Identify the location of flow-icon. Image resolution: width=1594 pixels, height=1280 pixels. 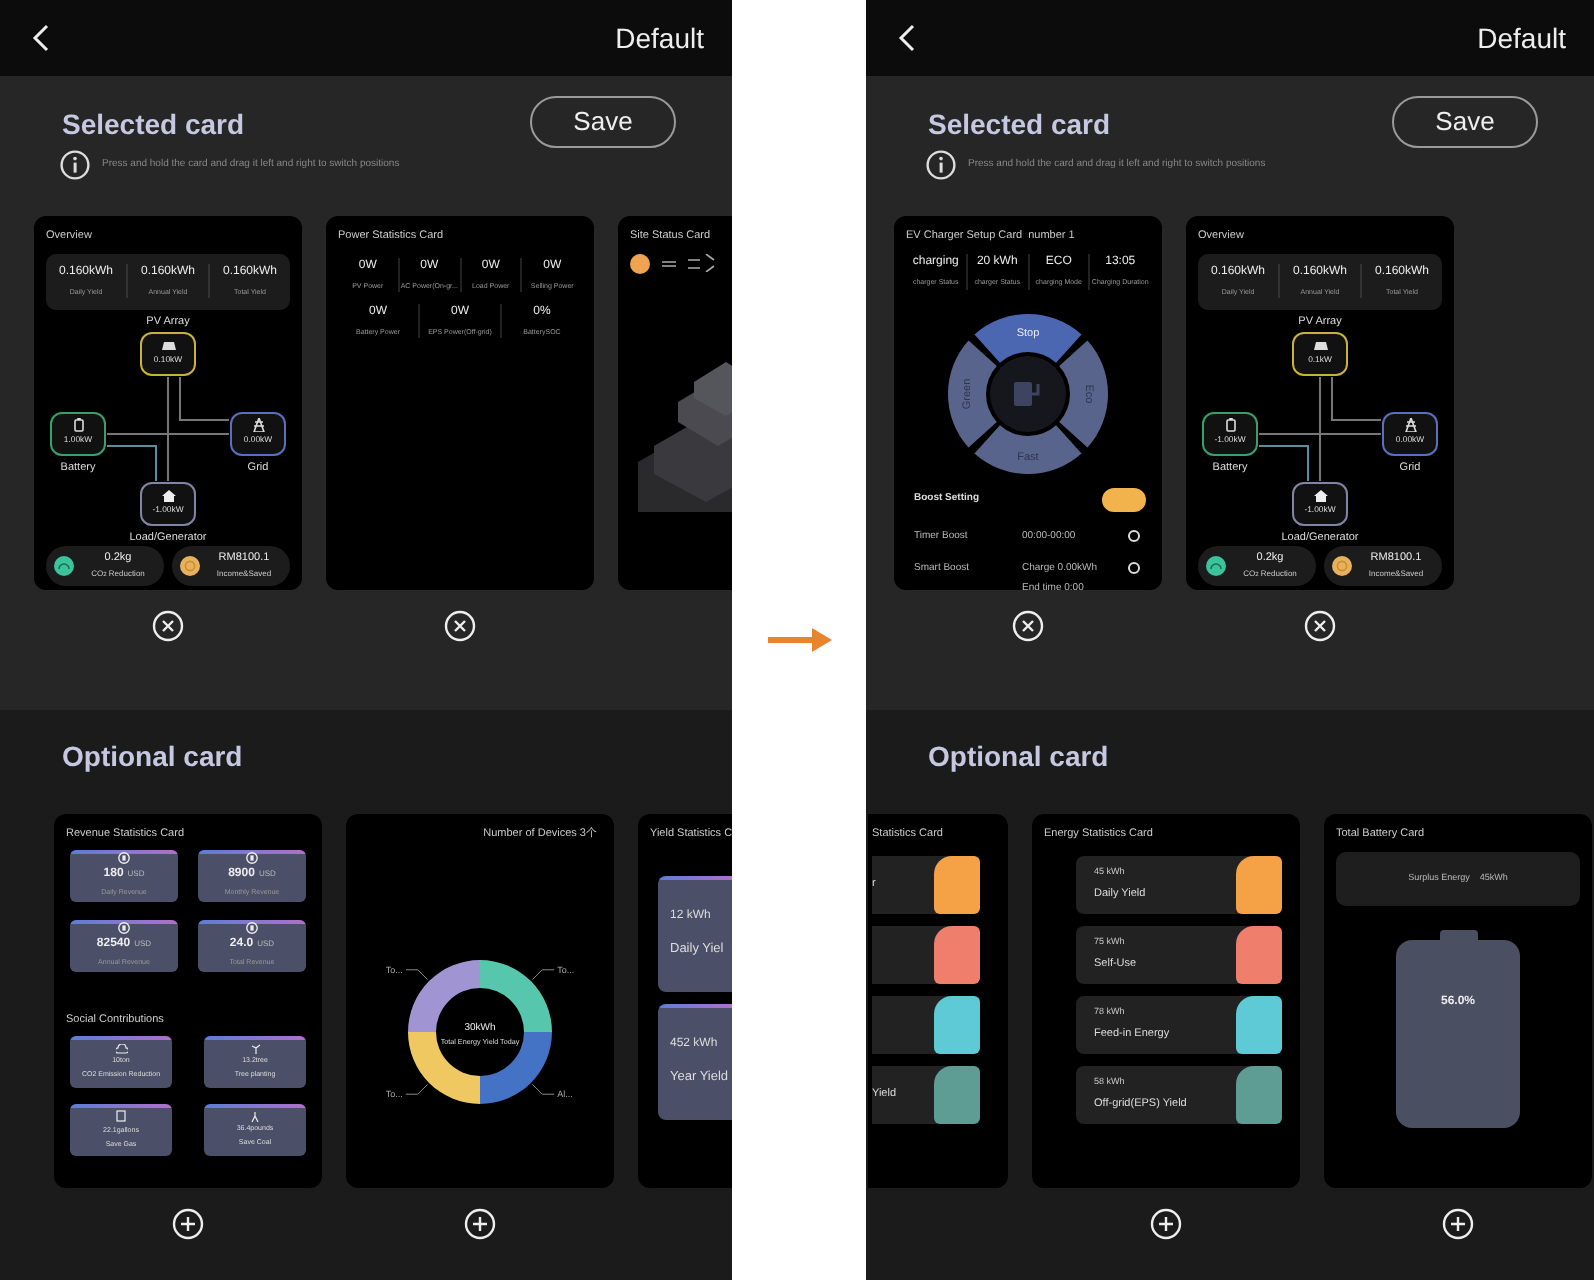
(702, 263).